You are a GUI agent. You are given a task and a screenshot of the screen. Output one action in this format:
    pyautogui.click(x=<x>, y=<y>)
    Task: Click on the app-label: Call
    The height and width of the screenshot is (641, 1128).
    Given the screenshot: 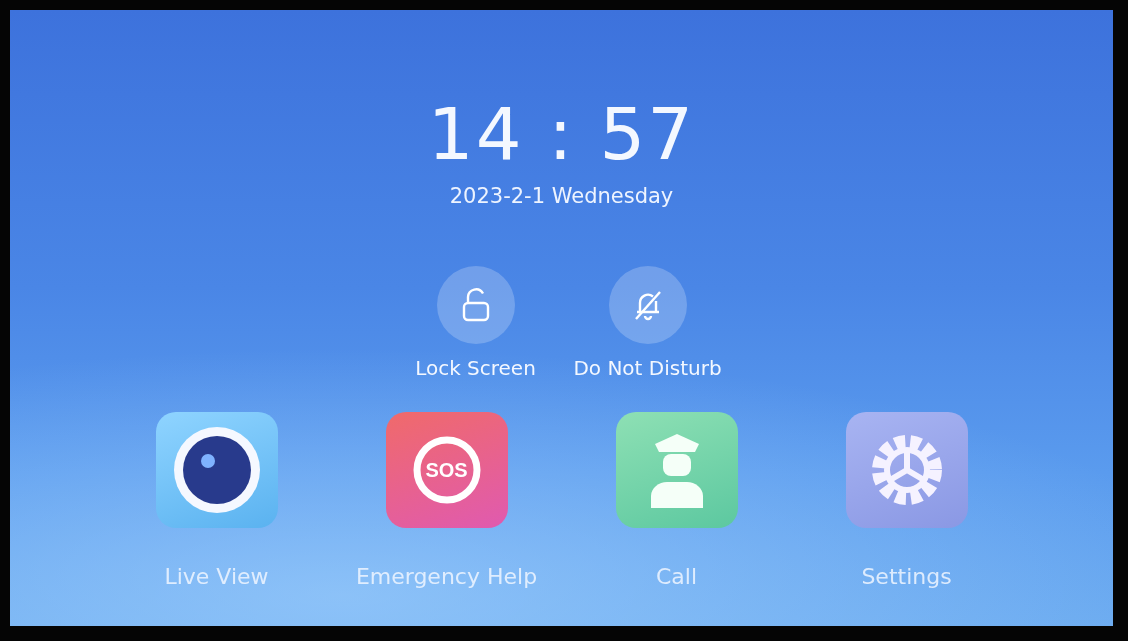 What is the action you would take?
    pyautogui.click(x=676, y=576)
    